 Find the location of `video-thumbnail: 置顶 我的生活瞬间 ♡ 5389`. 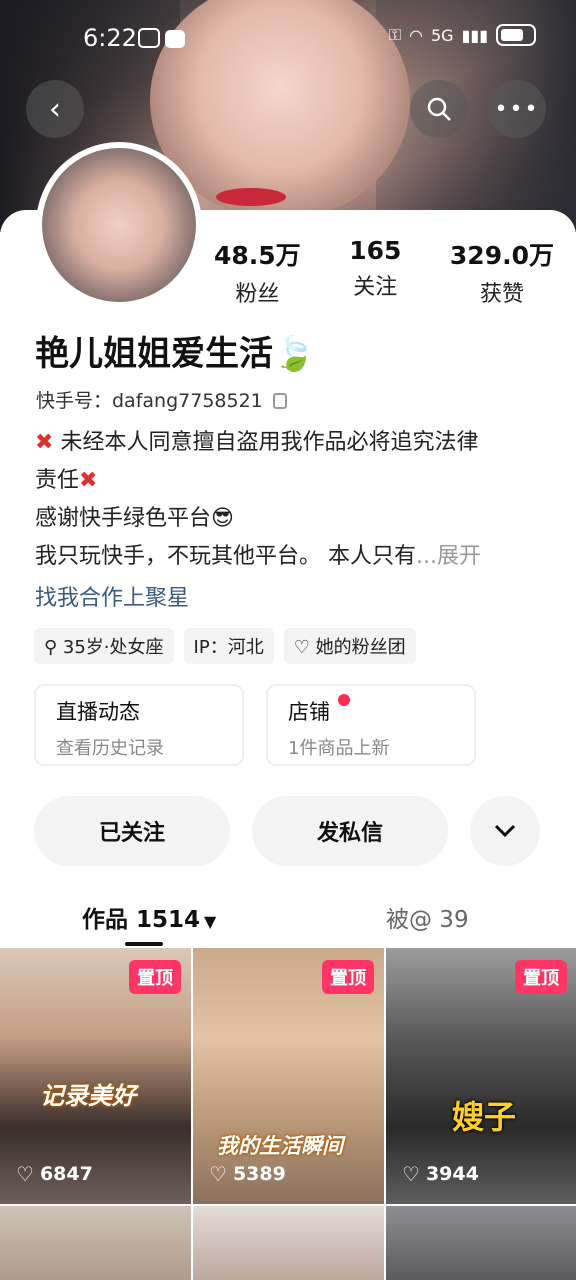

video-thumbnail: 置顶 我的生活瞬间 ♡ 5389 is located at coordinates (288, 1076).